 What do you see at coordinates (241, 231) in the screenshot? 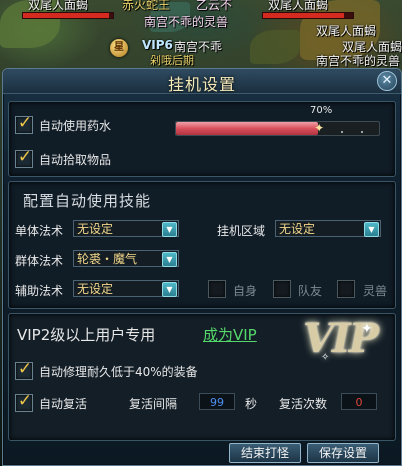
I see `area-label: 挂机区域` at bounding box center [241, 231].